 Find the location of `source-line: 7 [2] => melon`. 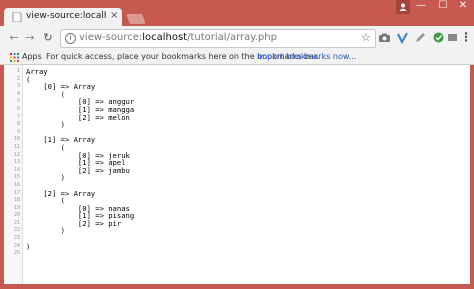

source-line: 7 [2] => melon is located at coordinates (237, 117).